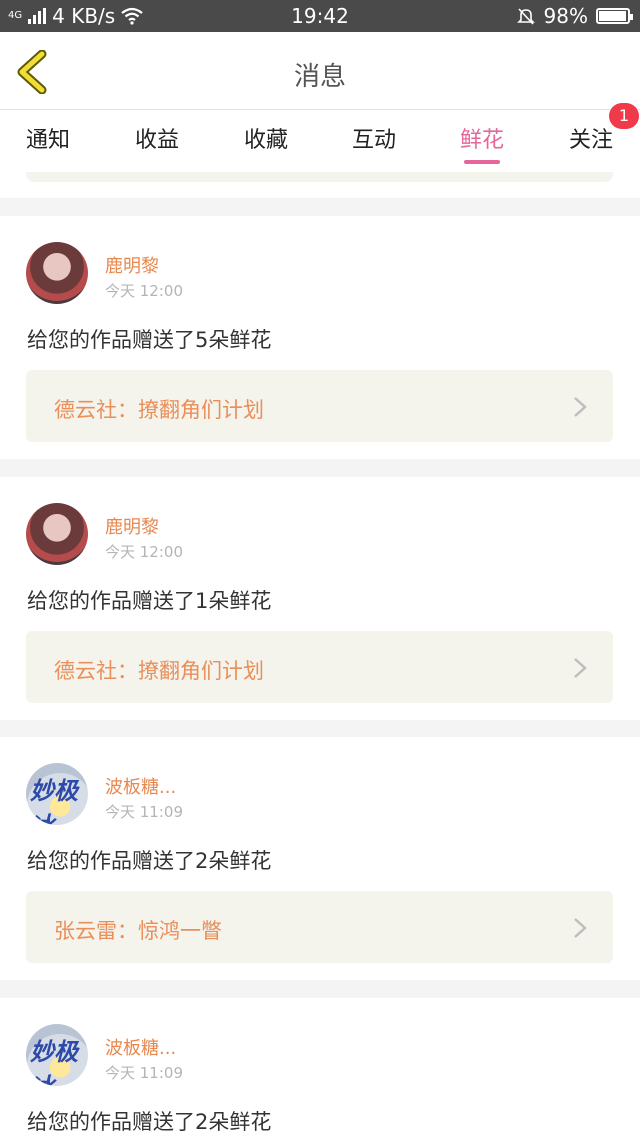 This screenshot has height=1138, width=640. Describe the element at coordinates (320, 141) in the screenshot. I see `tab-bar: 通知 收益 收藏 互动 鲜花 关注` at that location.